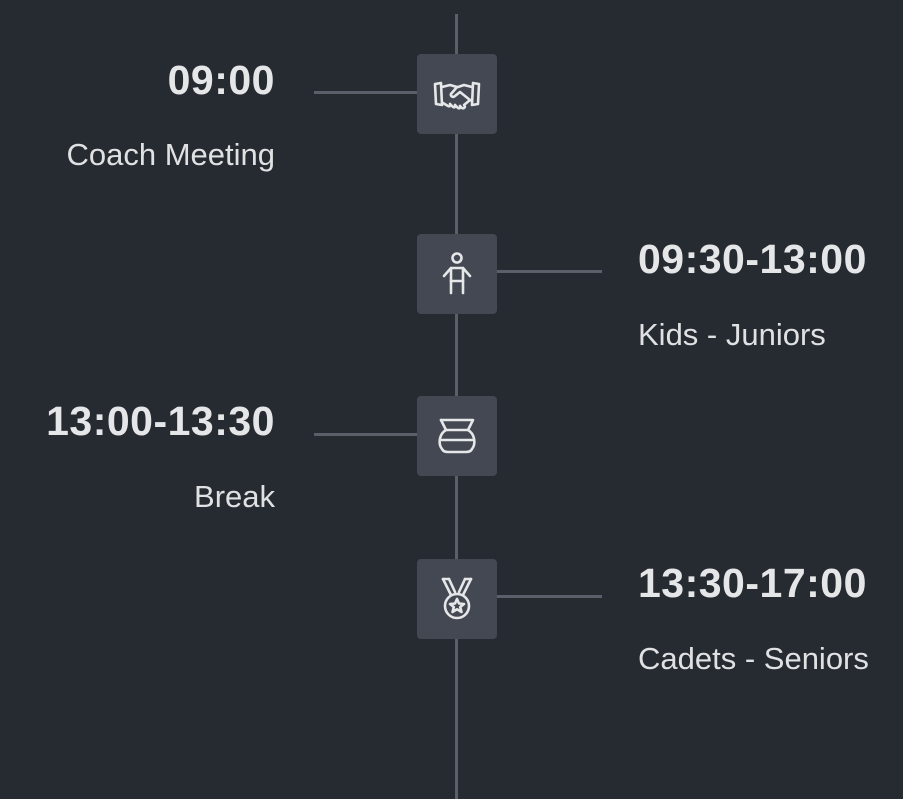  I want to click on medal-icon, so click(457, 599).